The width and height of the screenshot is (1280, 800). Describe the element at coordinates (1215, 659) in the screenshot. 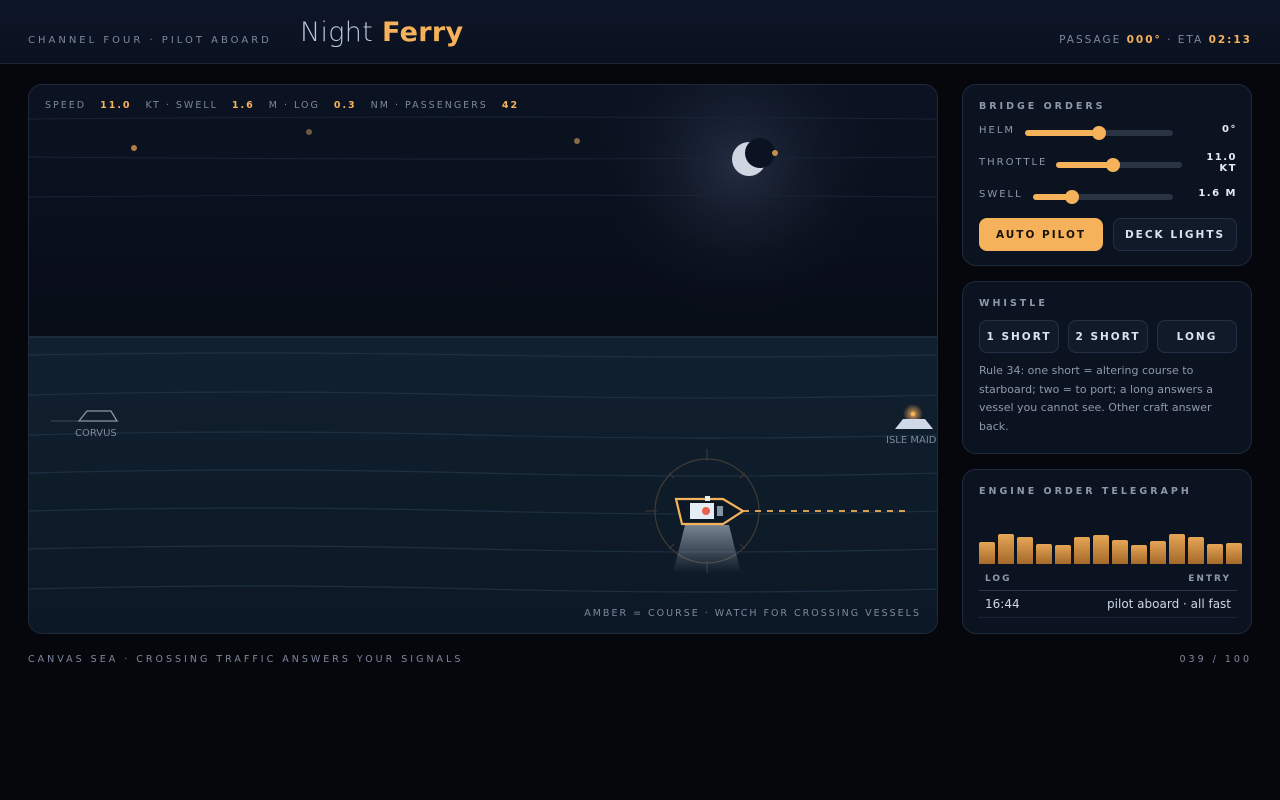

I see `footer-counter: 039 / 100` at that location.